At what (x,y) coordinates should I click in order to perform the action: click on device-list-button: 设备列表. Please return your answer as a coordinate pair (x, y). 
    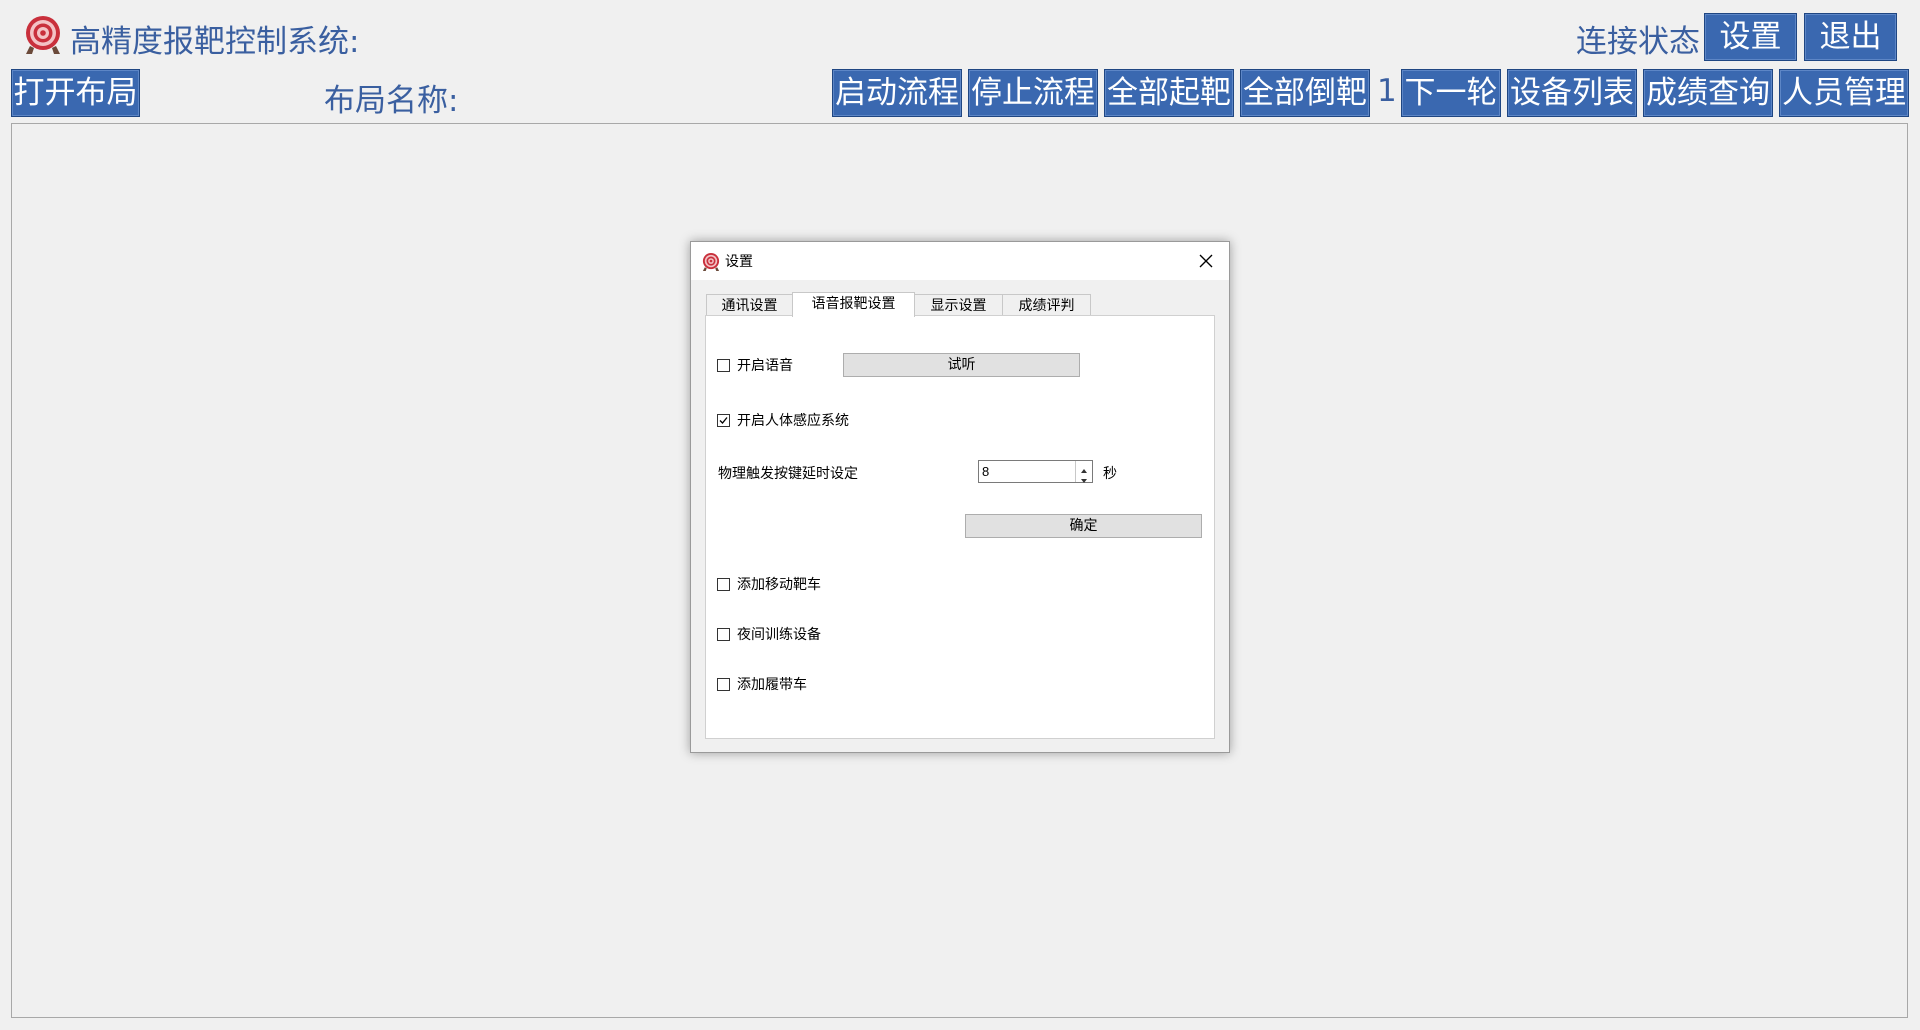
    Looking at the image, I should click on (1572, 93).